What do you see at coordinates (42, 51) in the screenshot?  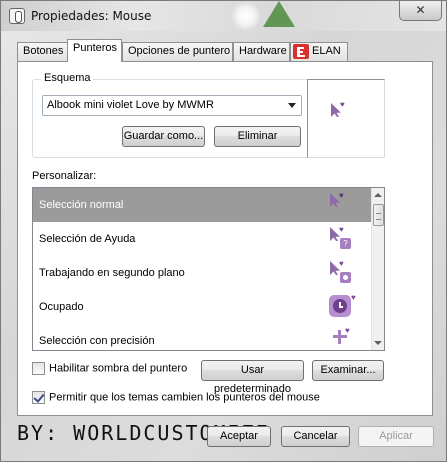 I see `tab-botones: Botones` at bounding box center [42, 51].